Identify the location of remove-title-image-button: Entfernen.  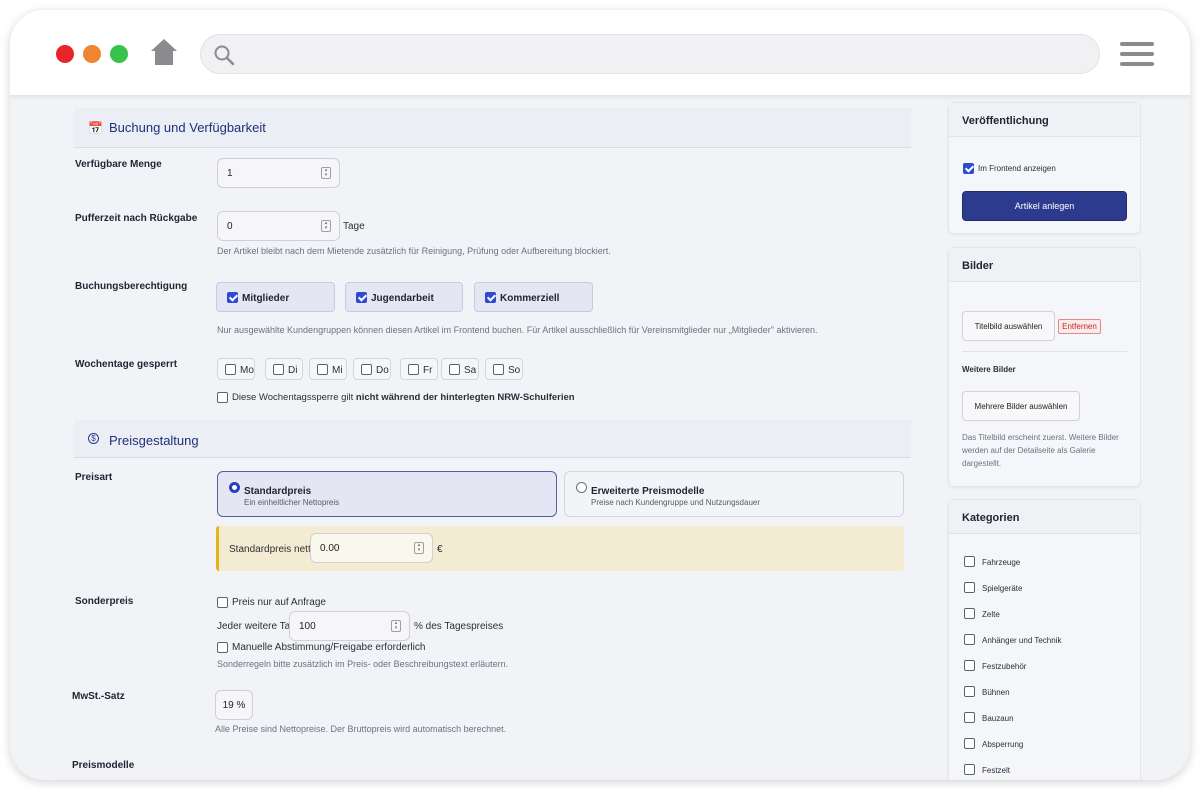
(1079, 326).